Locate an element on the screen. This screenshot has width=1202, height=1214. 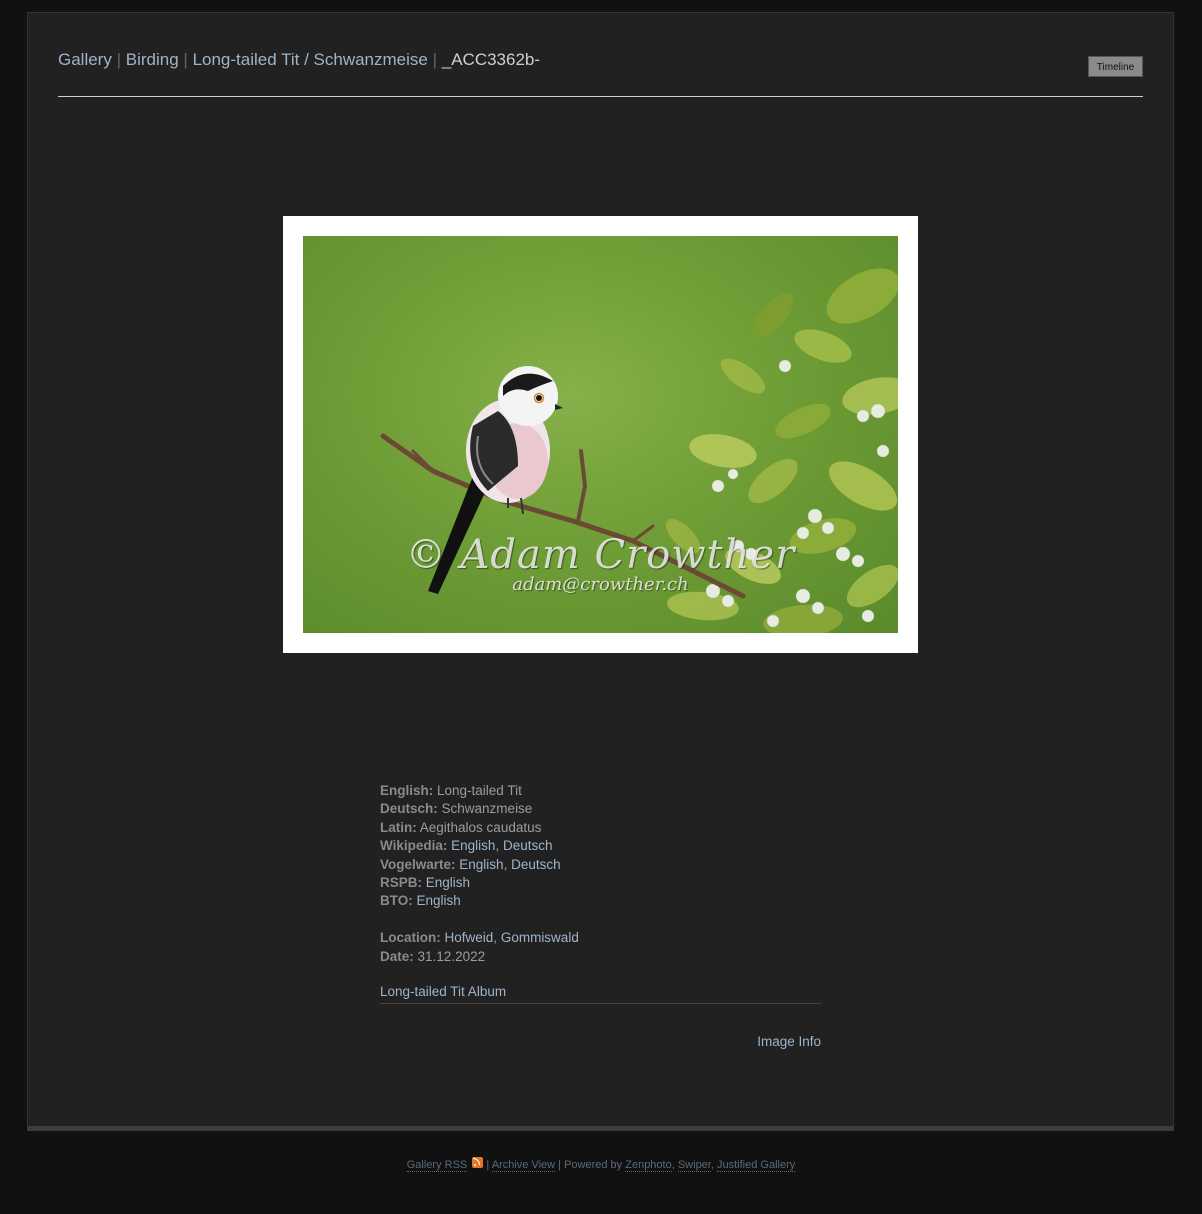
info-label: BTO: is located at coordinates (396, 901).